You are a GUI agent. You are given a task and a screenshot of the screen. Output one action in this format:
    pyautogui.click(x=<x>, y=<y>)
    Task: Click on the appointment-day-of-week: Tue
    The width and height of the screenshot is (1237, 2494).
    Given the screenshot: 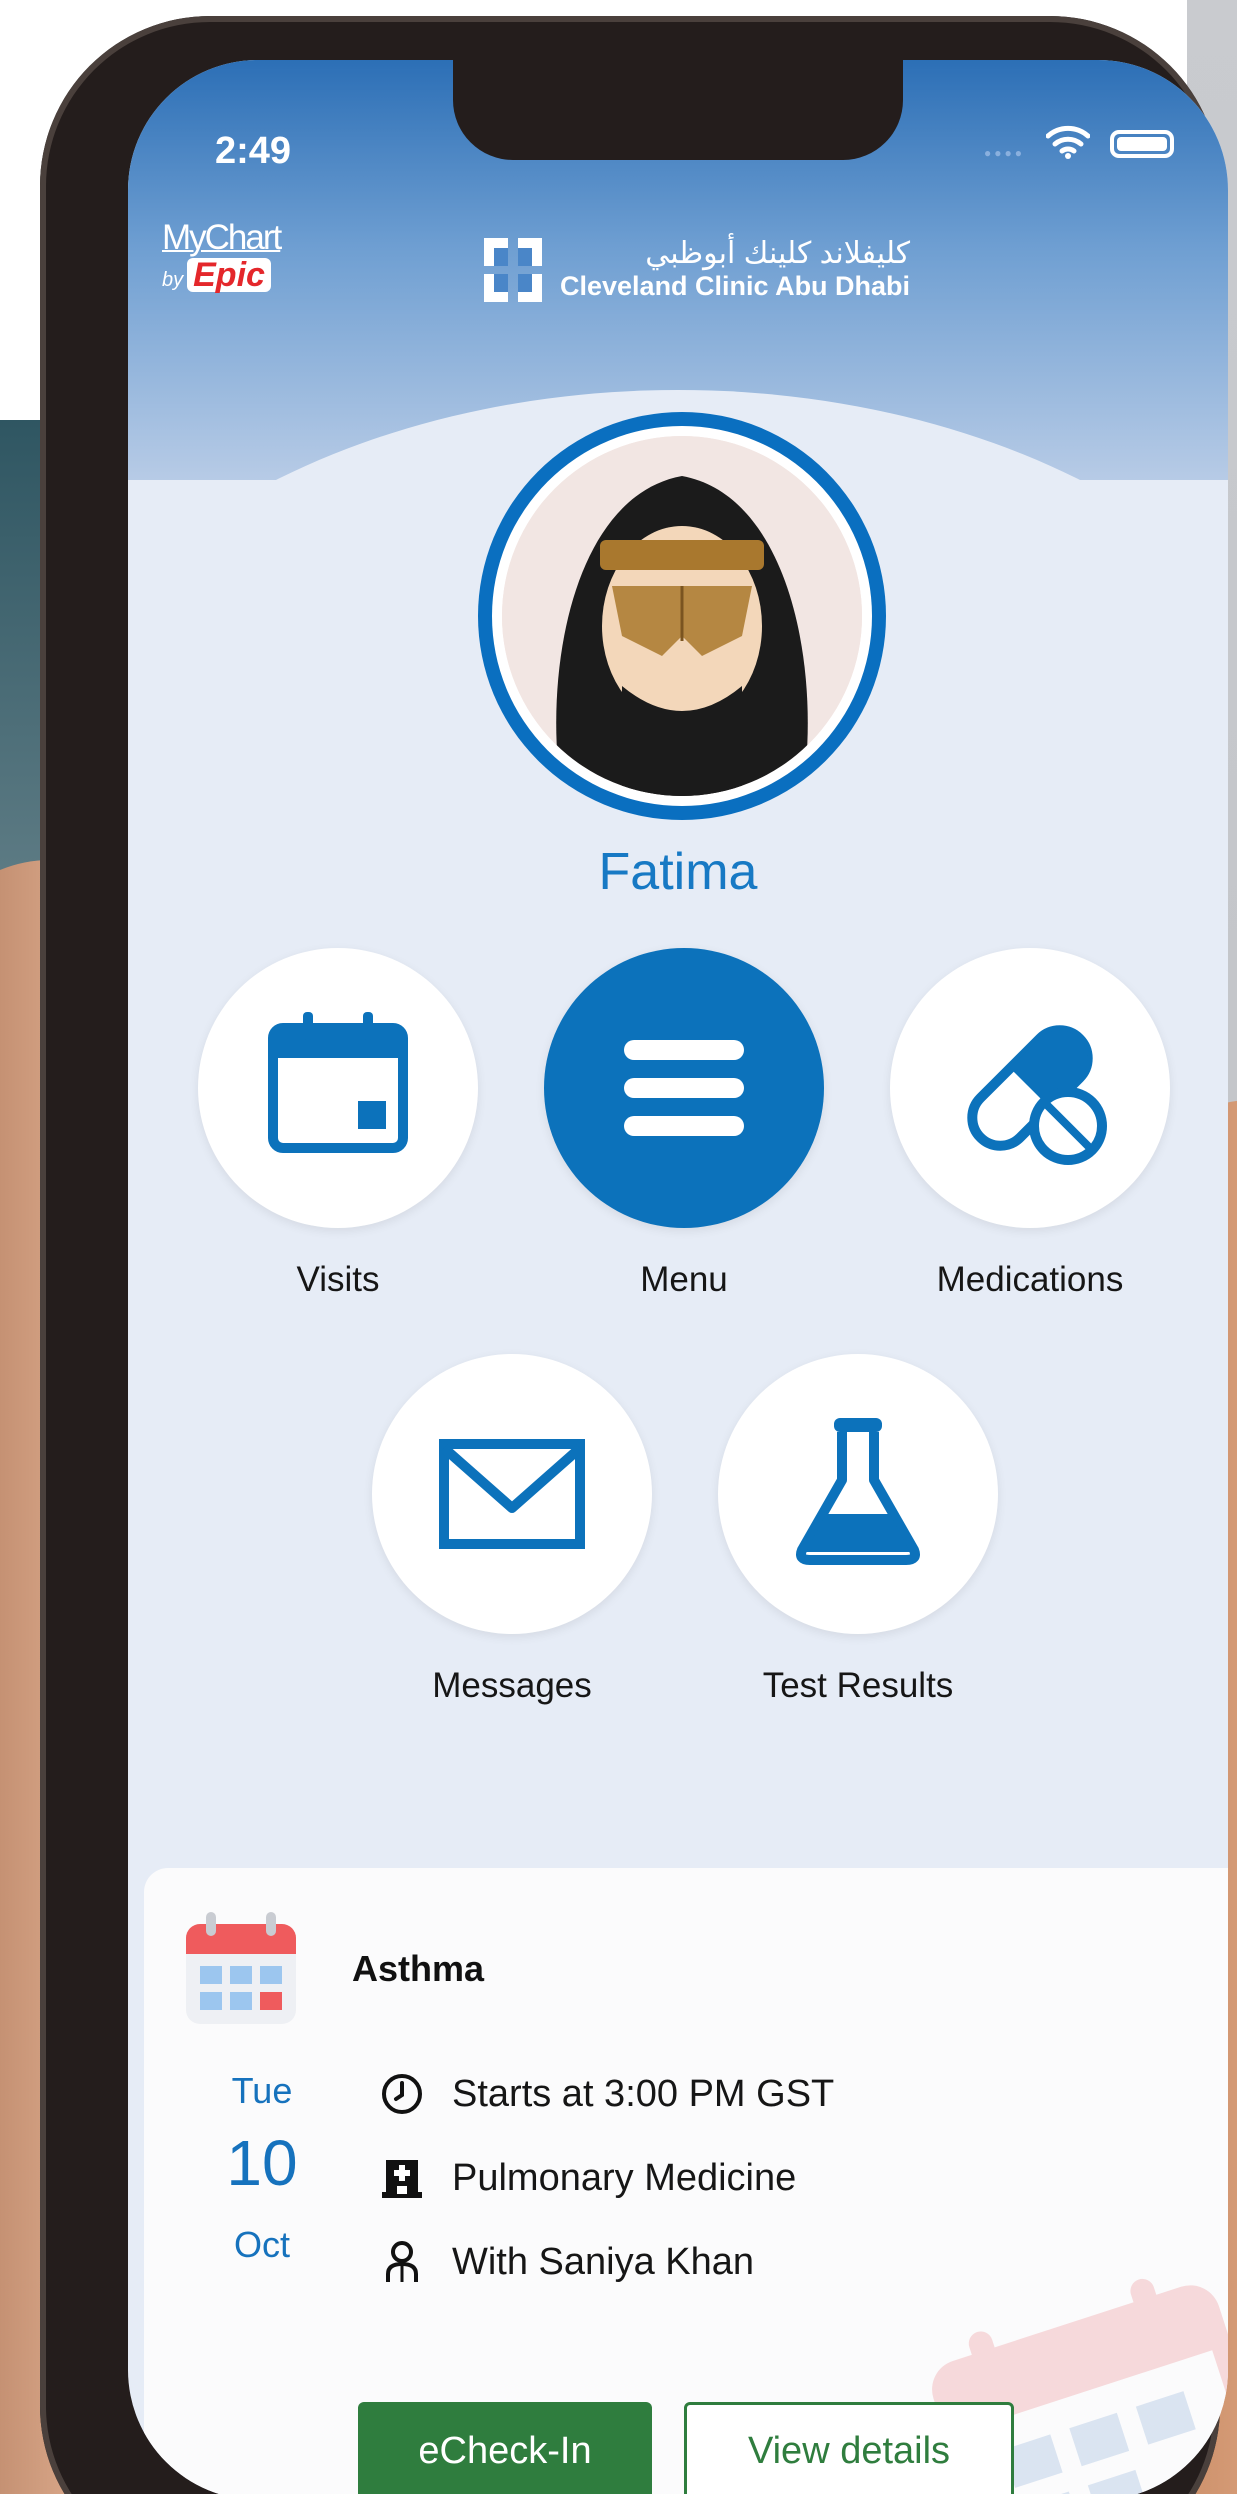 What is the action you would take?
    pyautogui.click(x=262, y=2090)
    